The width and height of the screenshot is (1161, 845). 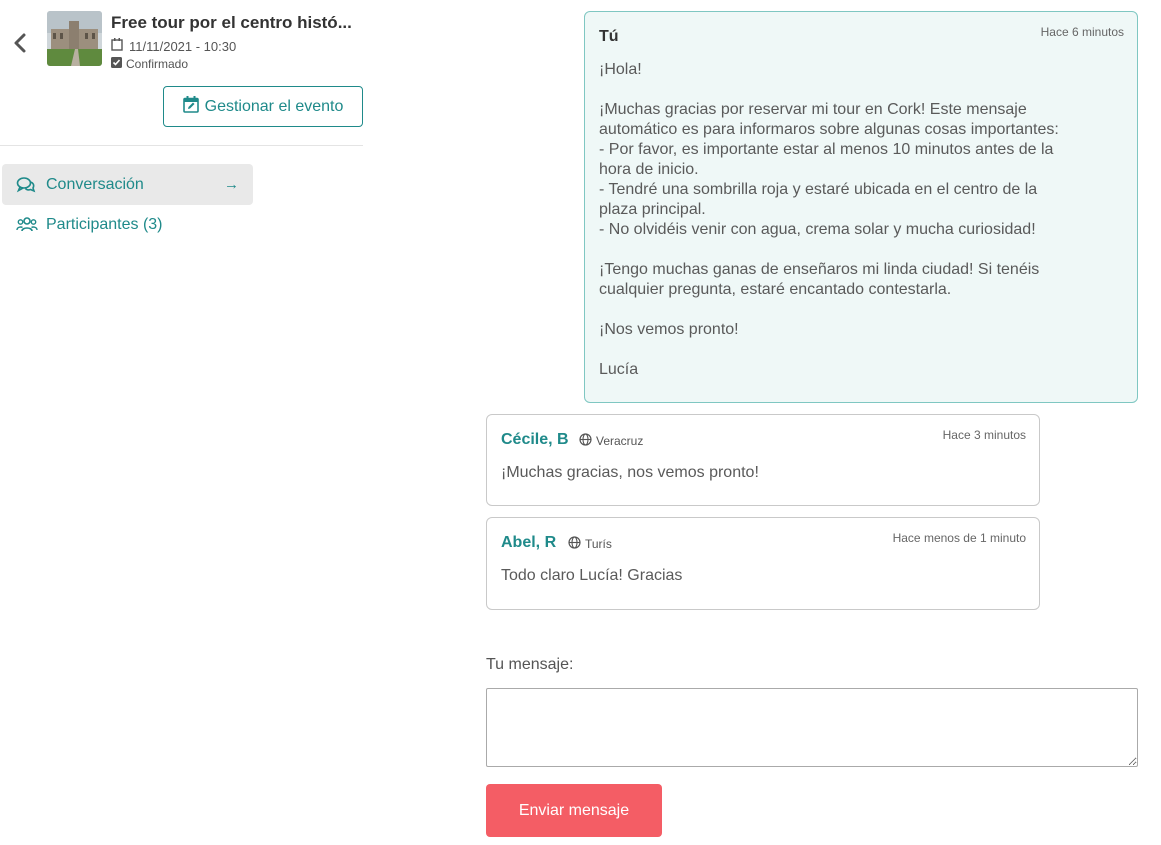 I want to click on message-location: Turís, so click(x=590, y=544).